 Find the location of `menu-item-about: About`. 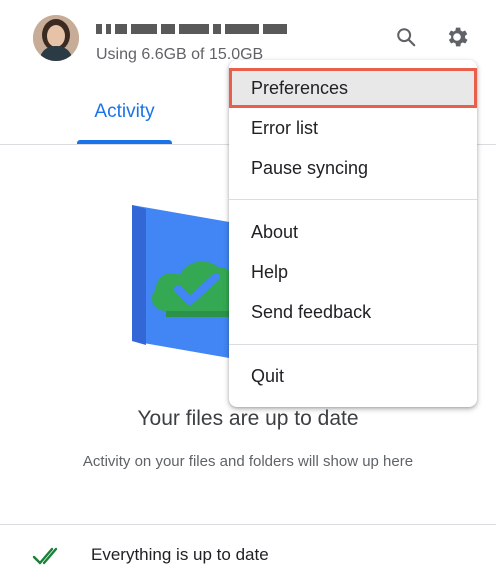

menu-item-about: About is located at coordinates (353, 232).